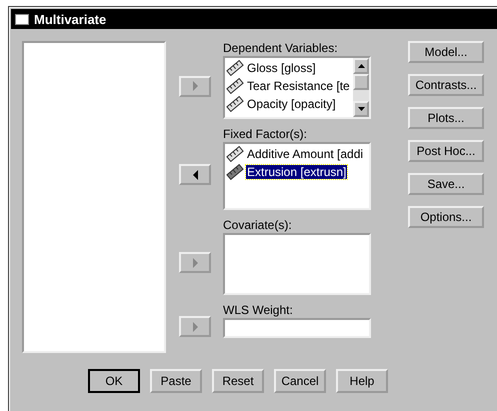 Image resolution: width=497 pixels, height=411 pixels. What do you see at coordinates (176, 381) in the screenshot?
I see `dialog-button: Paste` at bounding box center [176, 381].